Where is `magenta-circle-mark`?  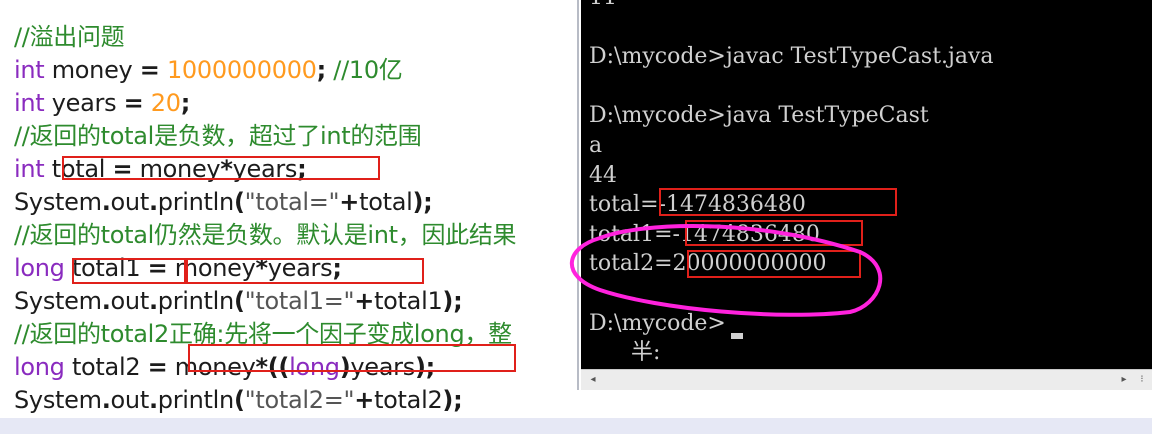
magenta-circle-mark is located at coordinates (726, 270).